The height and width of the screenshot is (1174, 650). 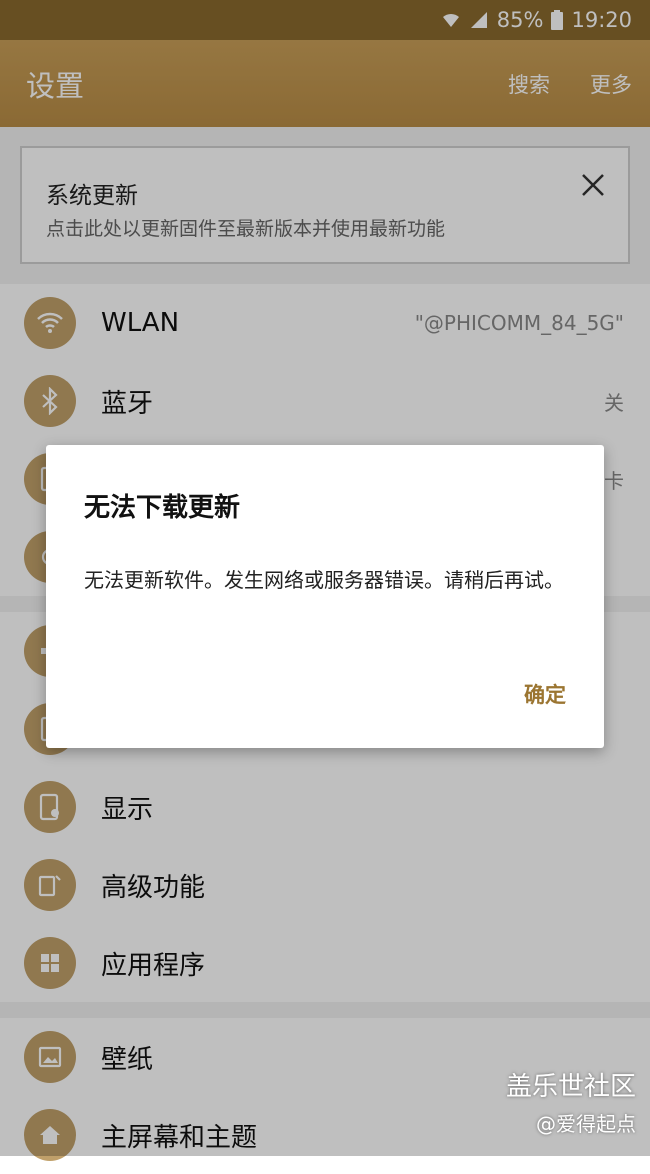 I want to click on watermark-title: 盖乐世社区, so click(x=570, y=1087).